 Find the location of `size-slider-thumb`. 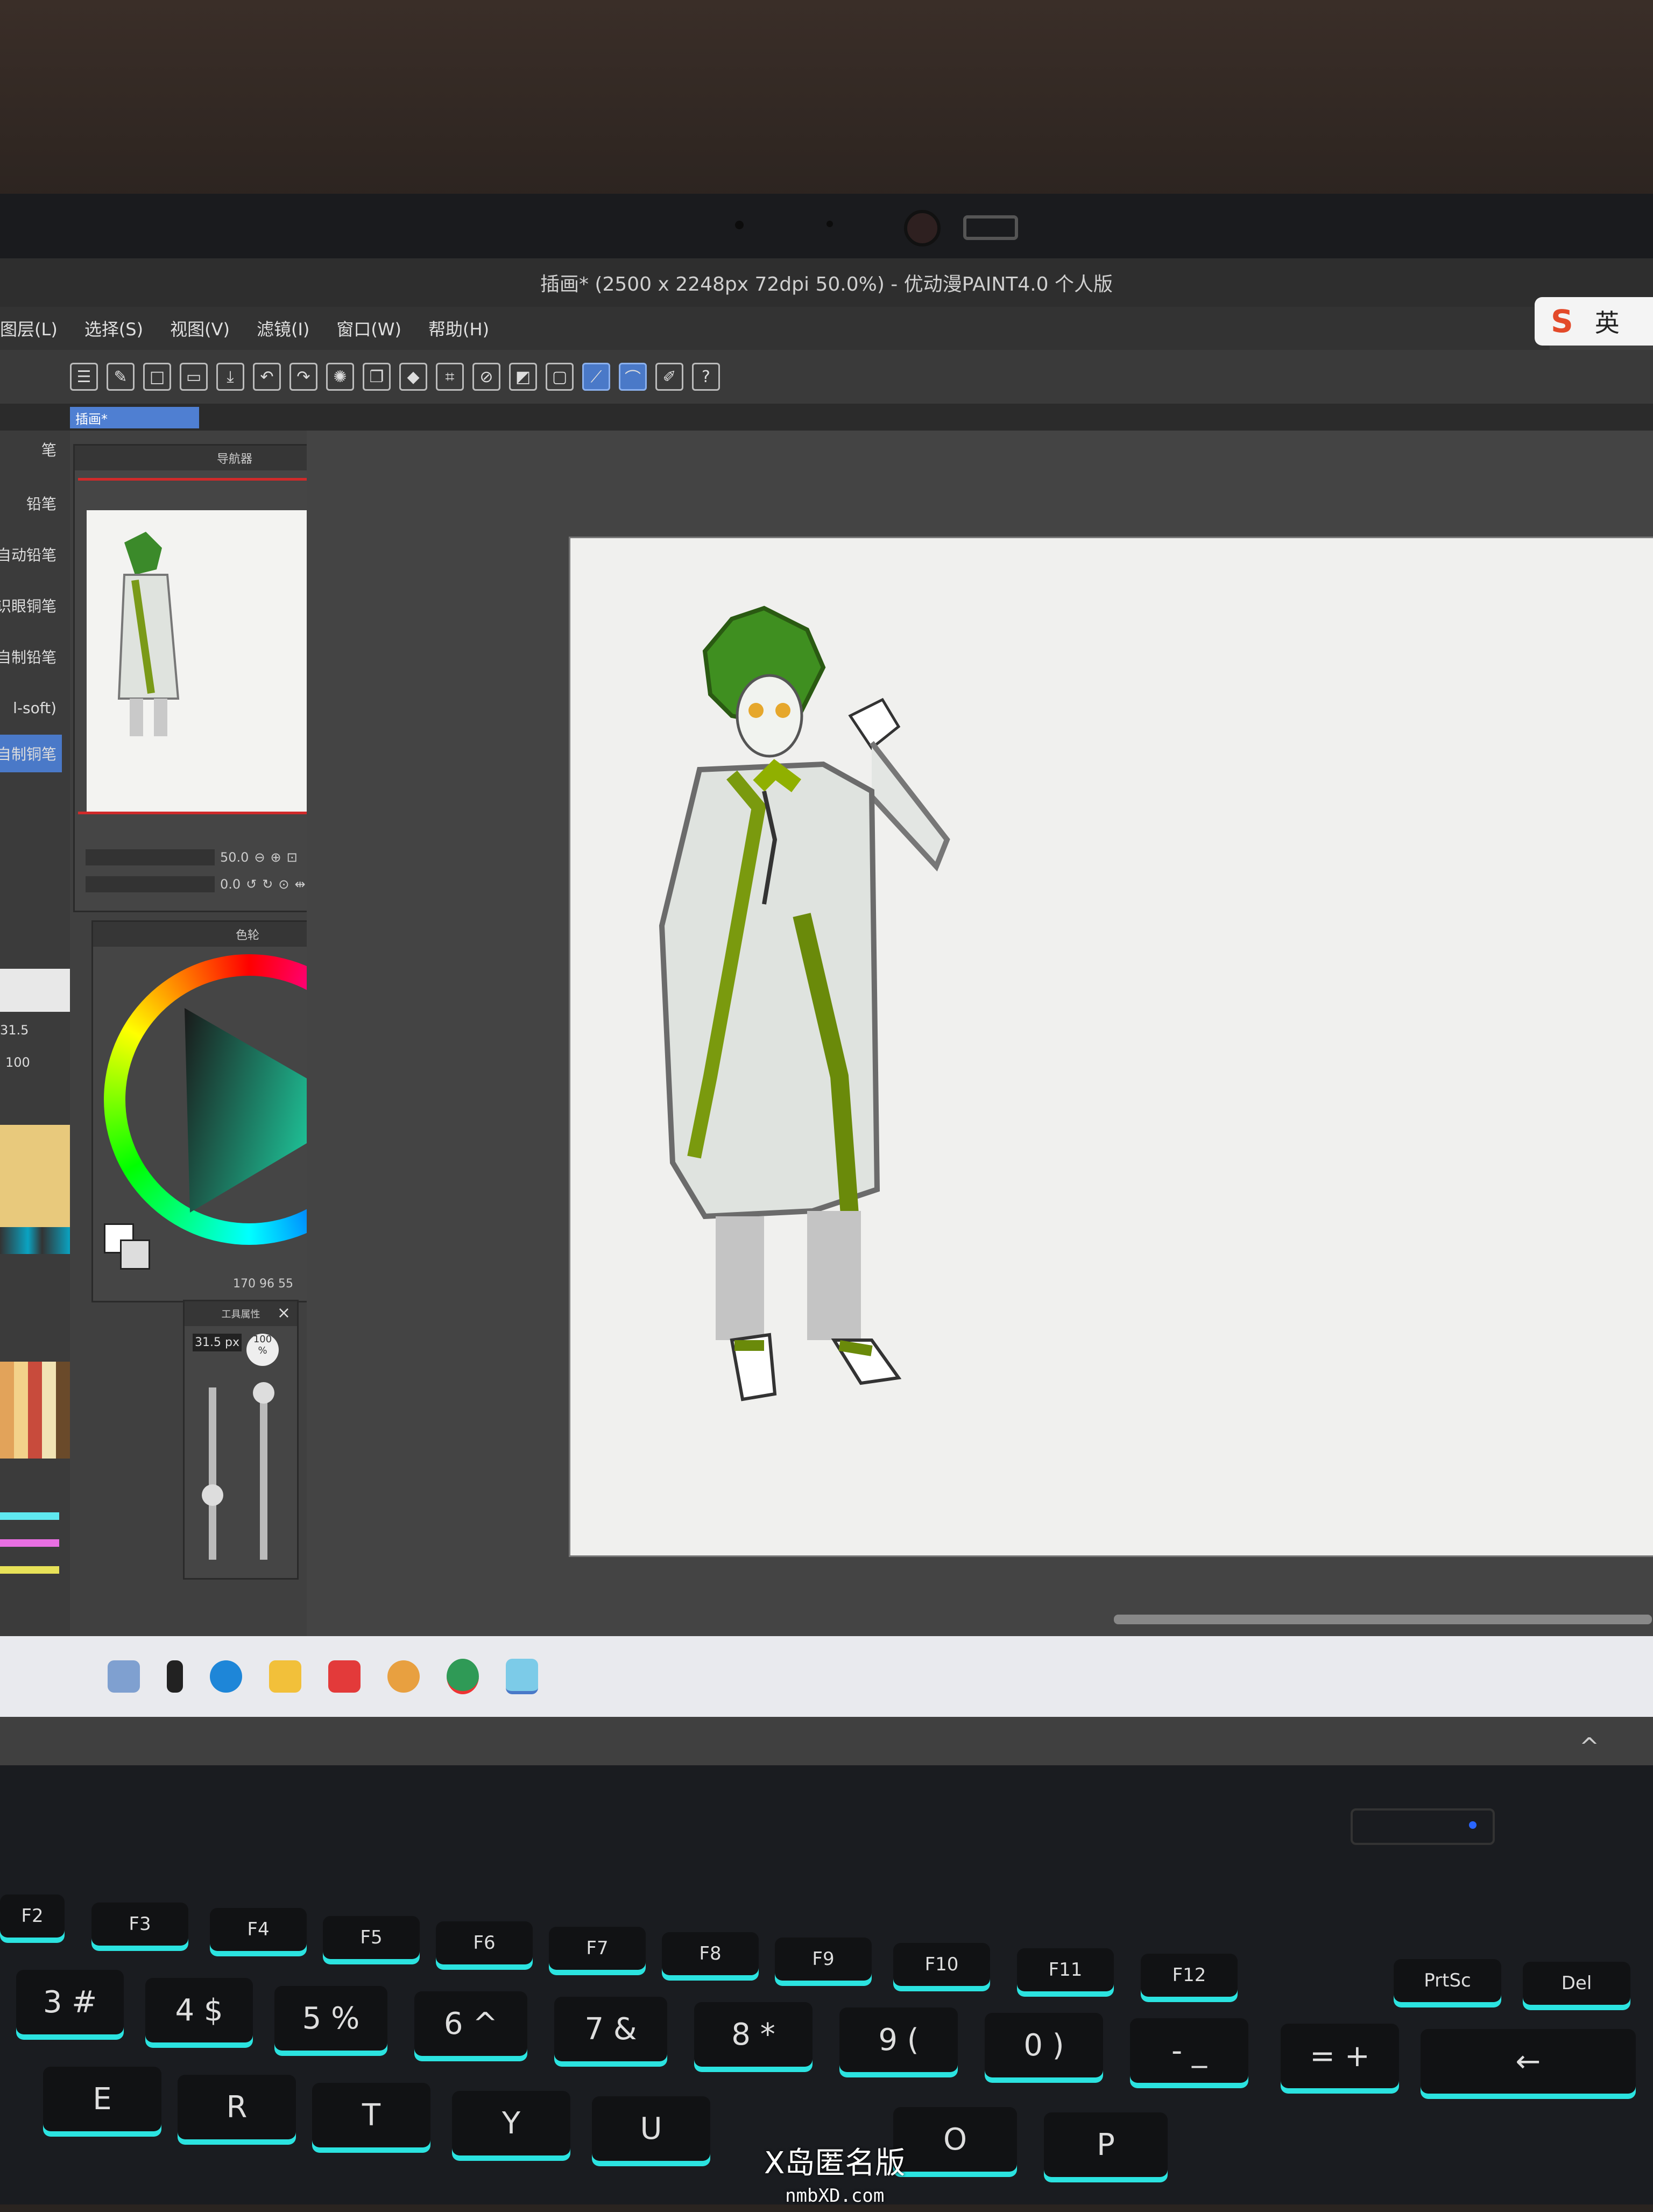

size-slider-thumb is located at coordinates (212, 1495).